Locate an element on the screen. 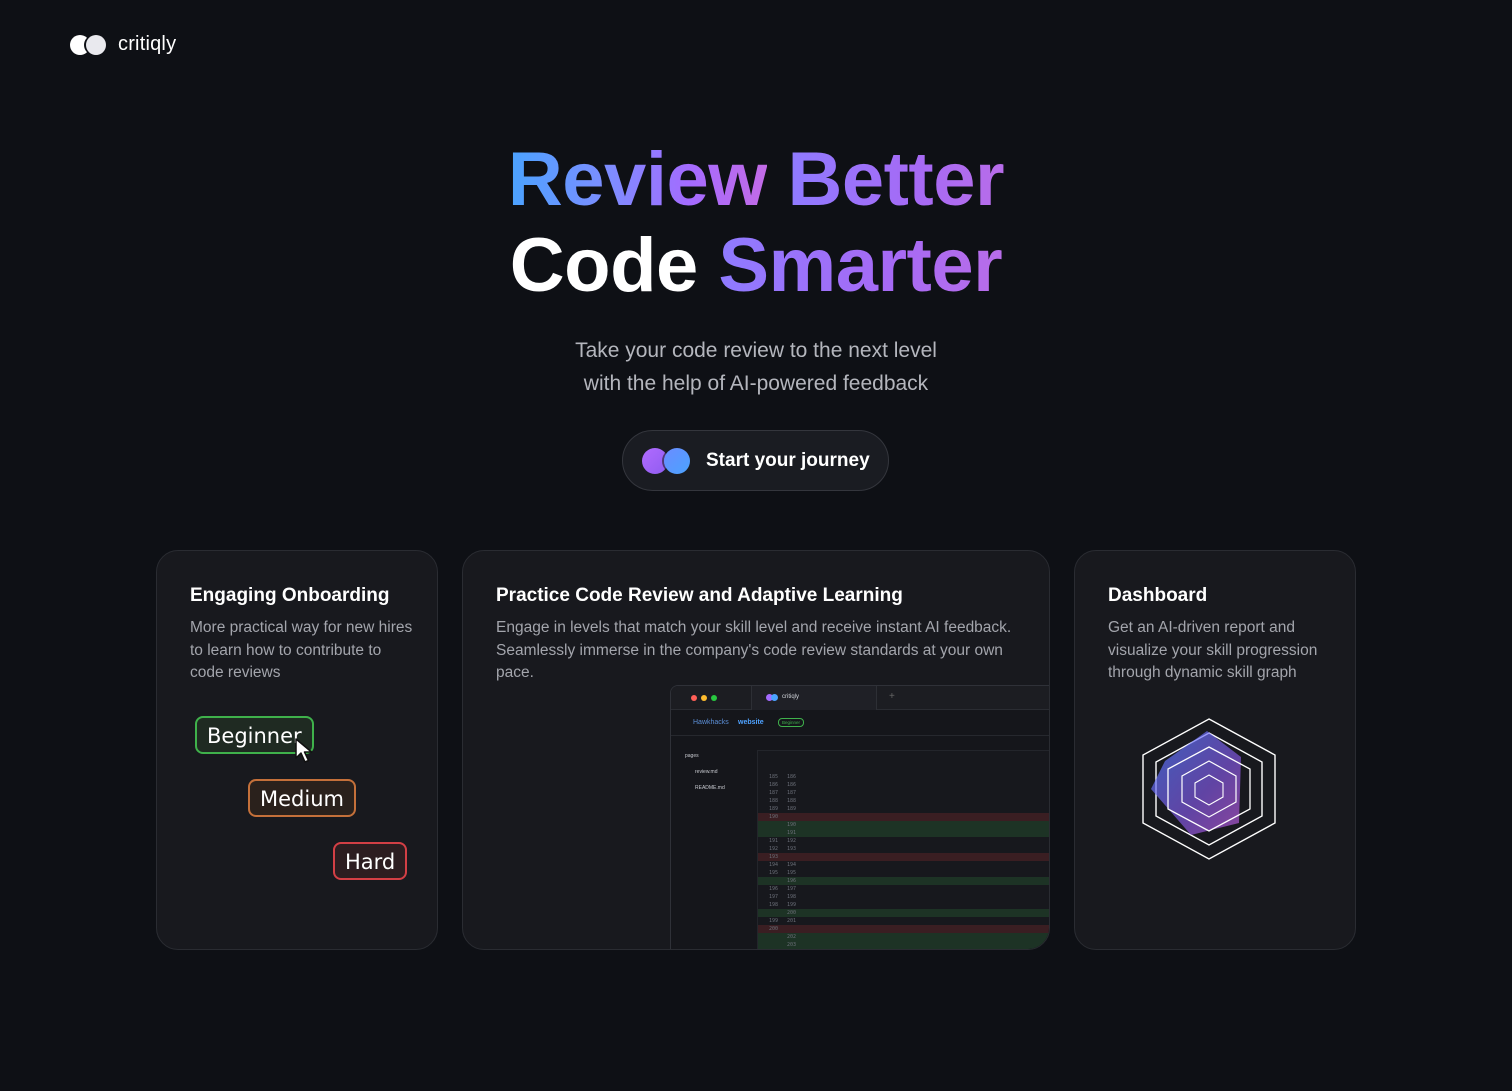  gradient-circles-icon is located at coordinates (667, 461).